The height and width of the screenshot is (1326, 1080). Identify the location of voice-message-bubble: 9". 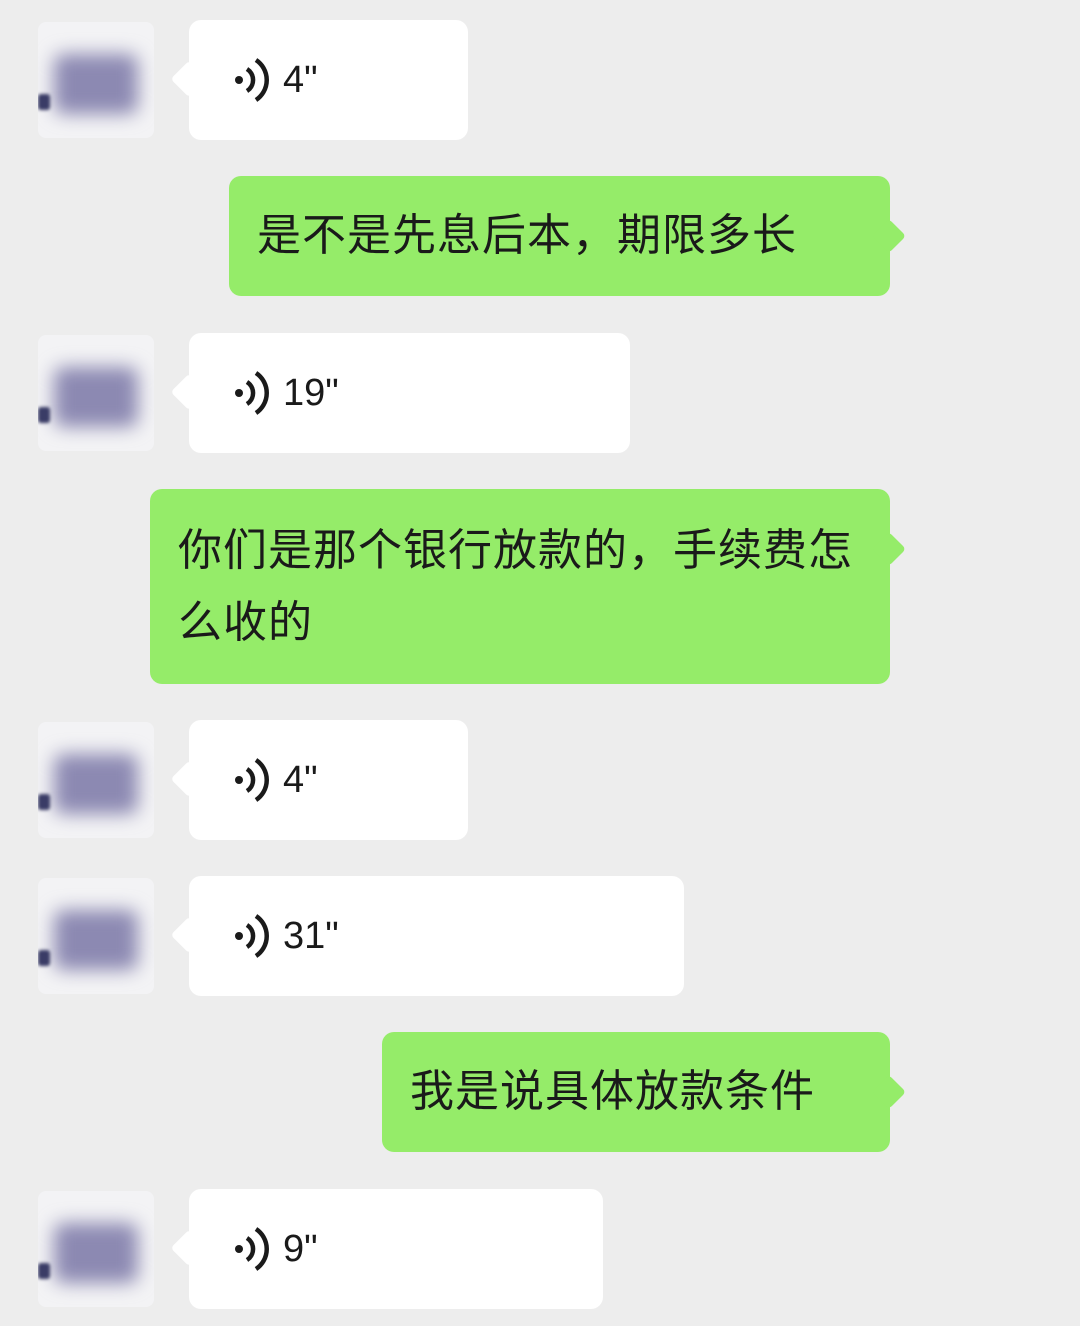
(396, 1249).